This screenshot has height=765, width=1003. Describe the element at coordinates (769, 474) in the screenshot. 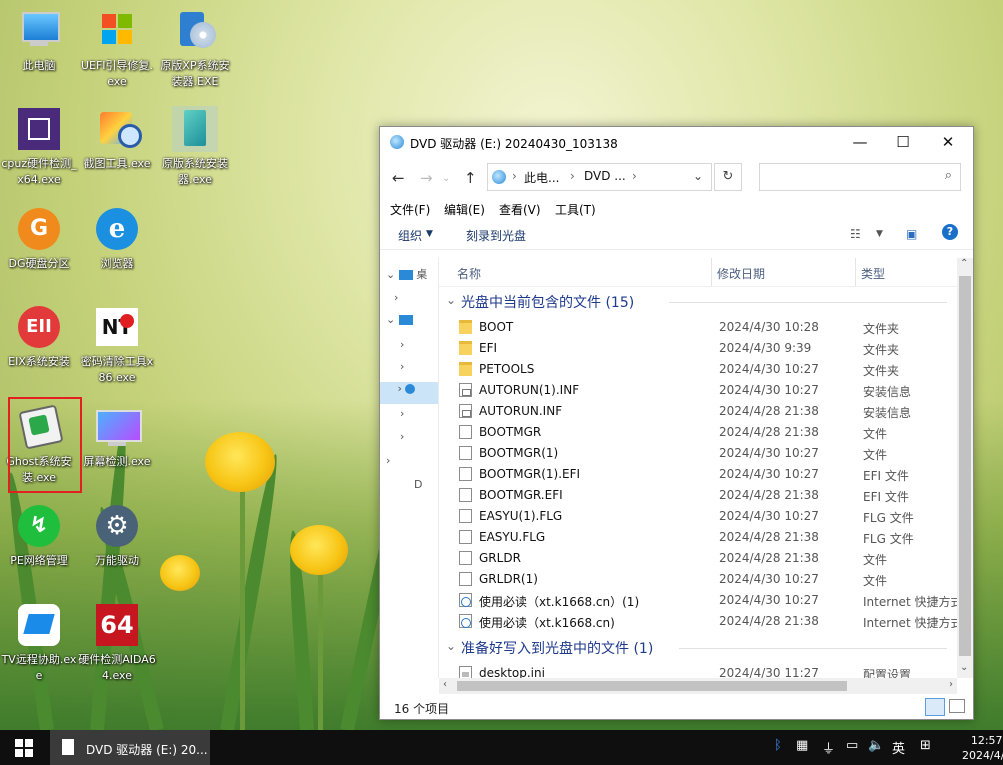

I see `file-date: 2024/4/30 10:27` at that location.